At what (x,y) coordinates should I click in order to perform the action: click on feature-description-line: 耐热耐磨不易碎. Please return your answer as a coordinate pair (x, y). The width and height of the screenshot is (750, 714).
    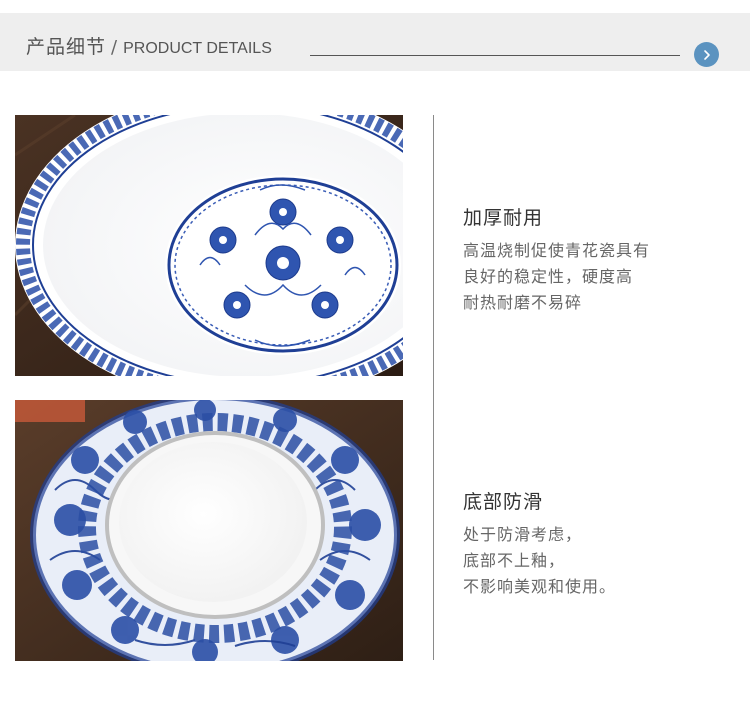
    Looking at the image, I should click on (523, 302).